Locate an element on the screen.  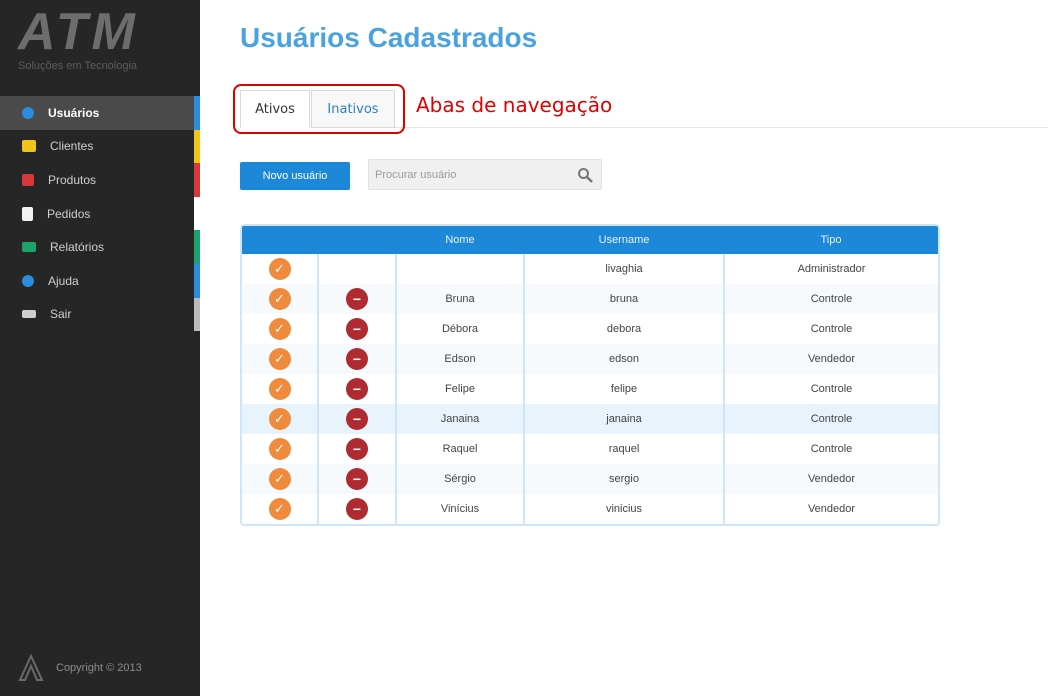
header-tipo: Tipo is located at coordinates (831, 240).